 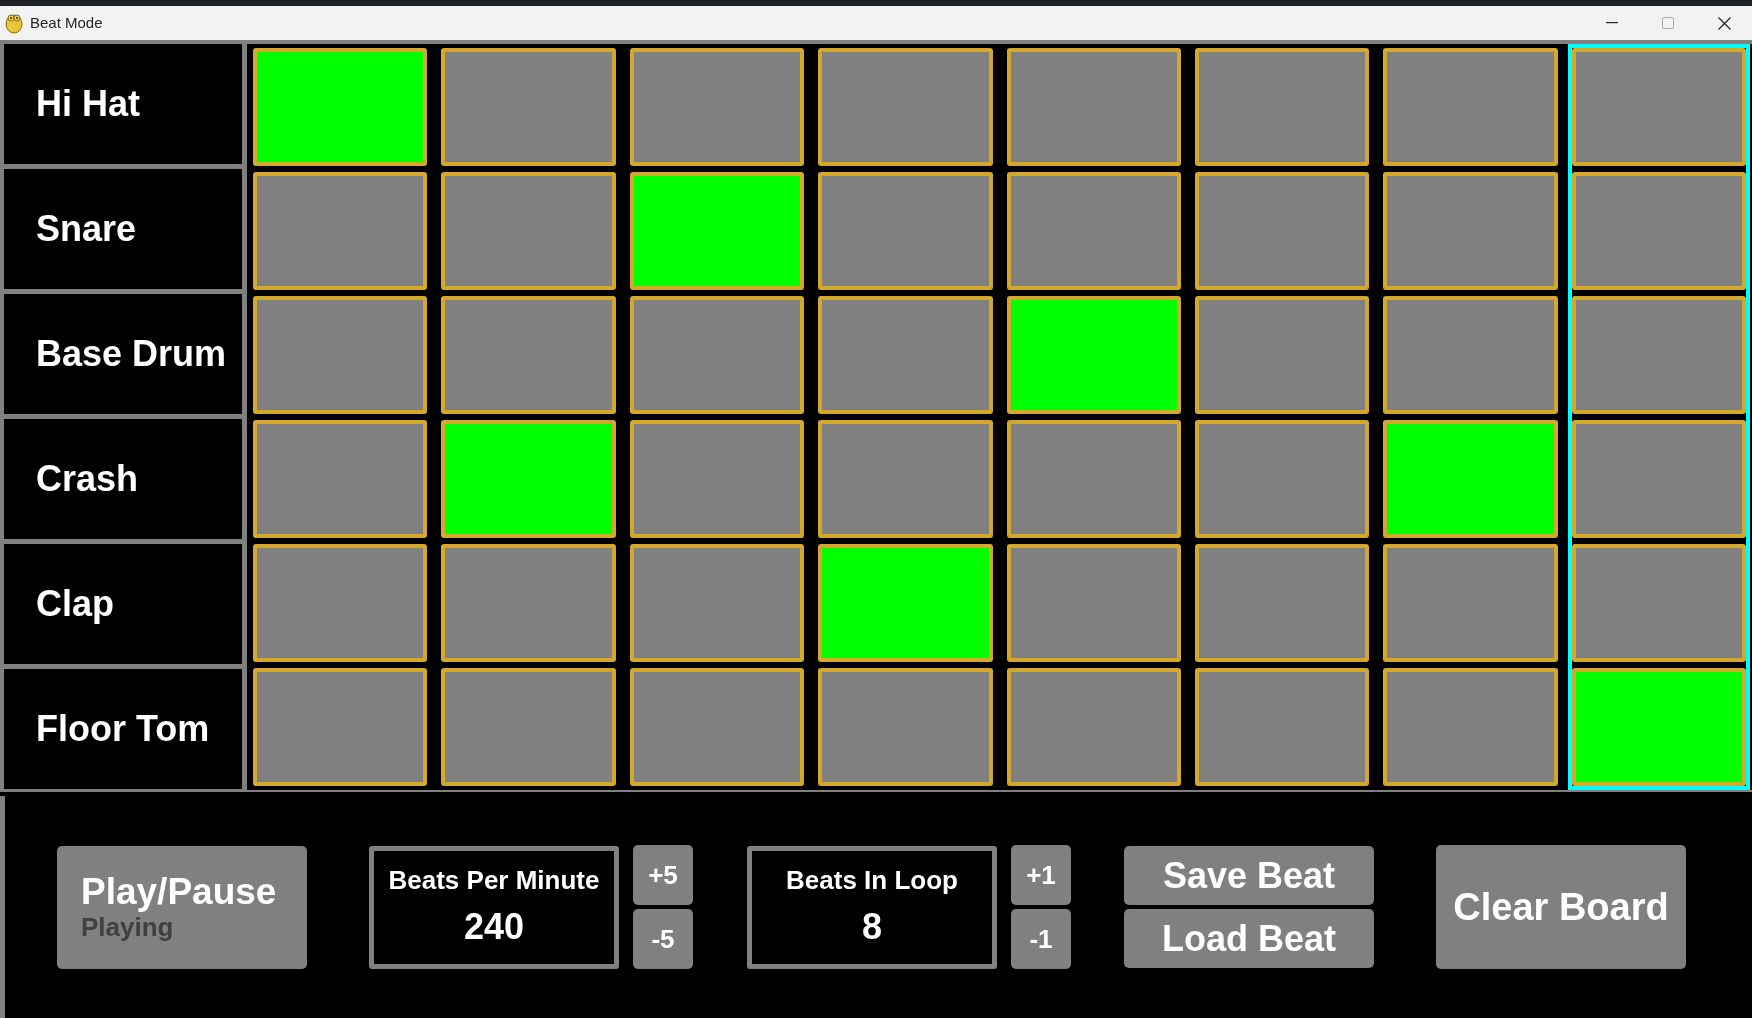 What do you see at coordinates (1041, 875) in the screenshot?
I see `increase-button: +1` at bounding box center [1041, 875].